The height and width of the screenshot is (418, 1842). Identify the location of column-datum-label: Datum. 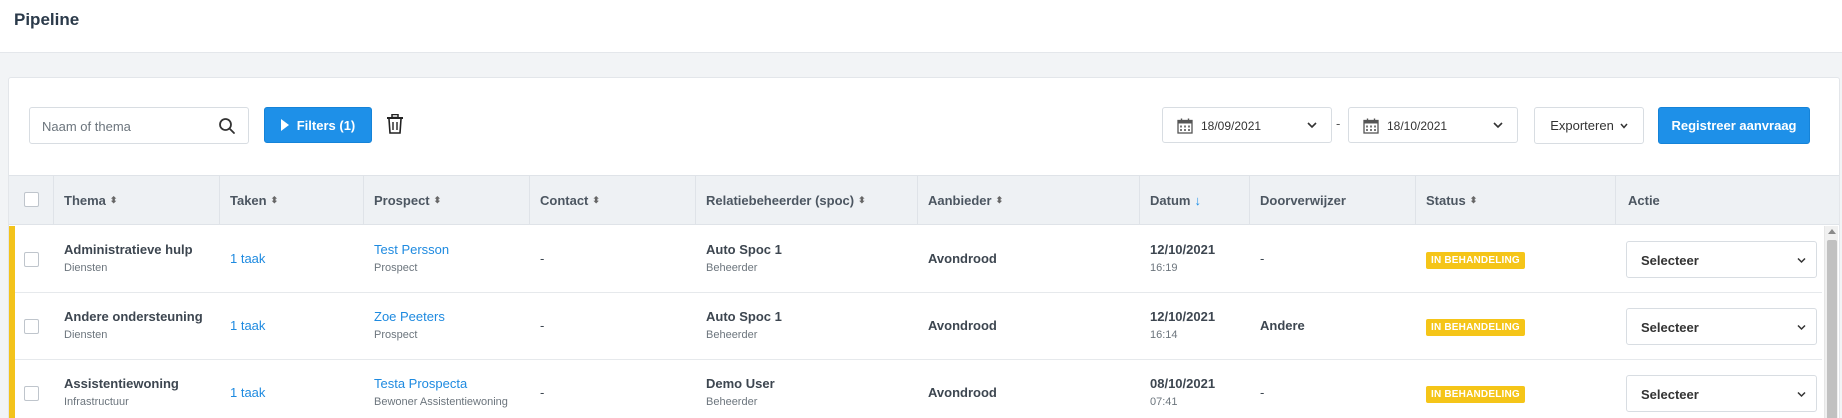
(1170, 200).